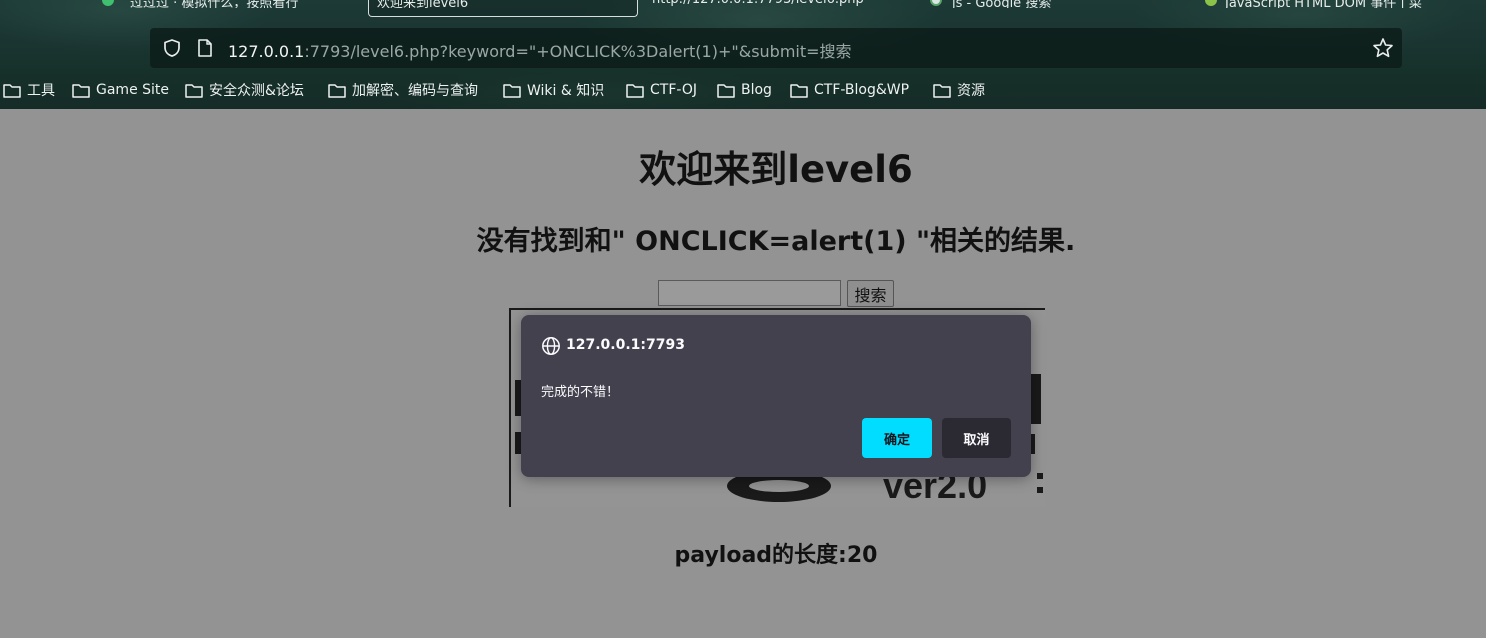  I want to click on bookmark-label: 加解密、编码与查询, so click(415, 91).